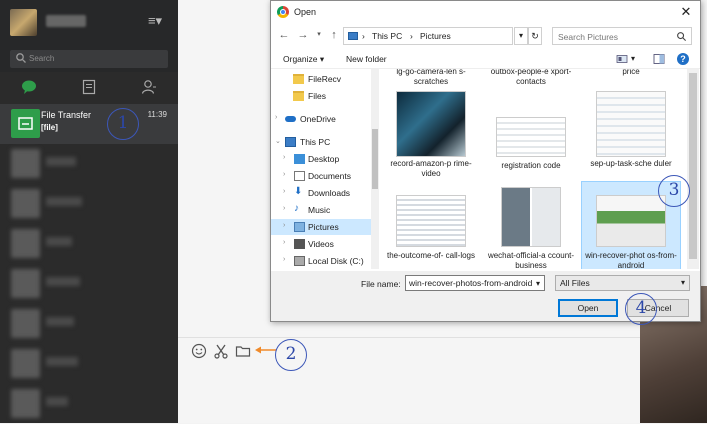  What do you see at coordinates (531, 165) in the screenshot?
I see `file-name: registration code` at bounding box center [531, 165].